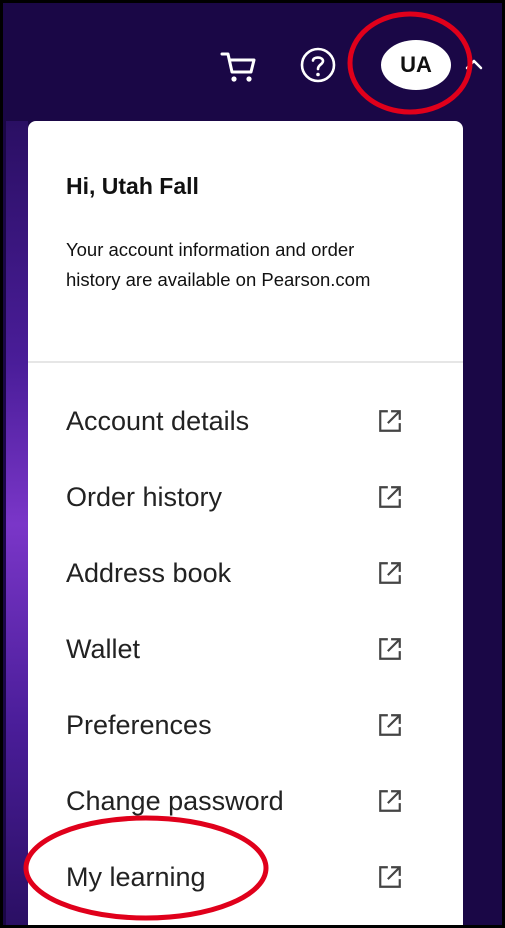 This screenshot has height=928, width=505. I want to click on user-avatar-button: UA, so click(416, 65).